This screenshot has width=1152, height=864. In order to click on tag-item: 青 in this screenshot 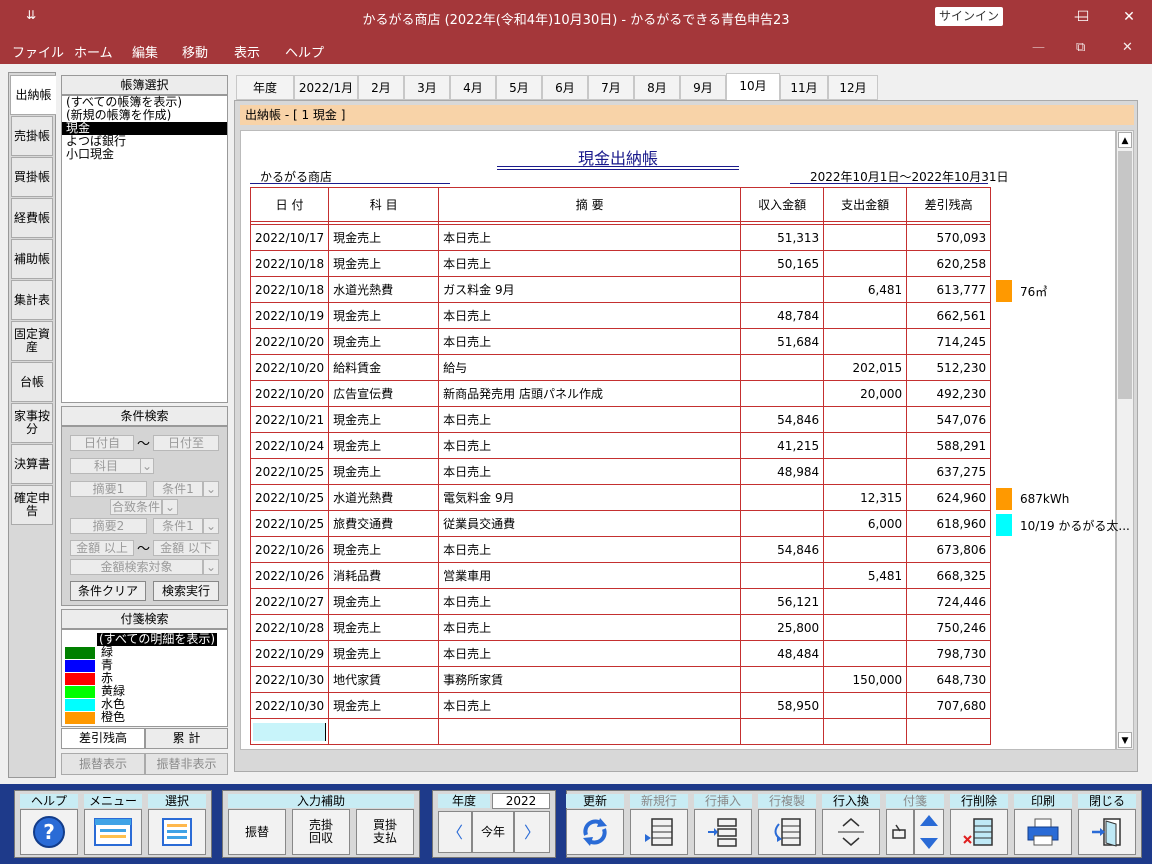, I will do `click(144, 665)`.